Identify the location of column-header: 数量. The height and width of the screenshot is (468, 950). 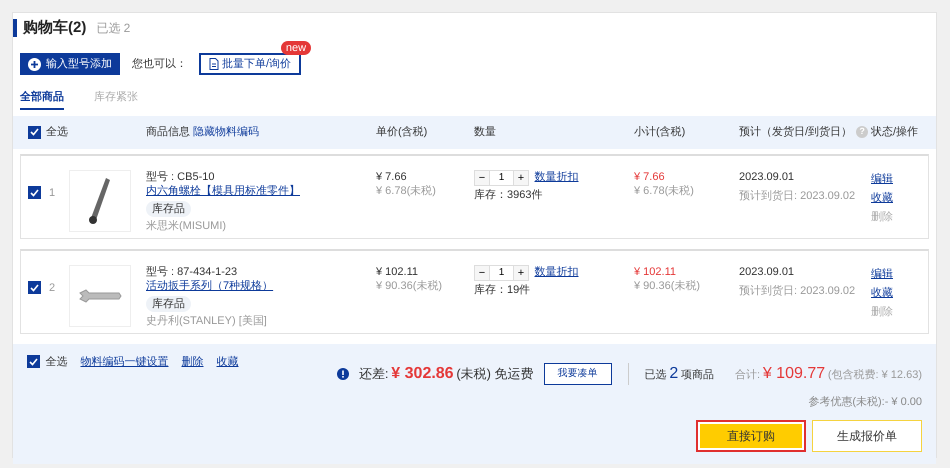
(485, 132).